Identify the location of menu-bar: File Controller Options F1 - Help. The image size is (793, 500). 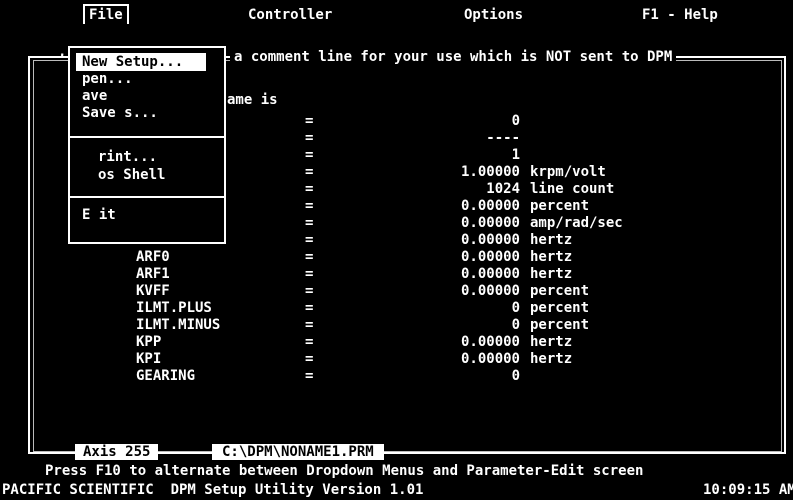
(396, 14).